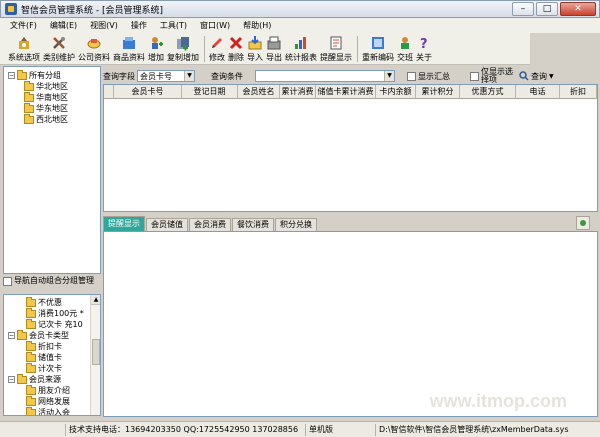 This screenshot has width=600, height=437. Describe the element at coordinates (54, 324) in the screenshot. I see `tree-node: 记次卡 充10` at that location.